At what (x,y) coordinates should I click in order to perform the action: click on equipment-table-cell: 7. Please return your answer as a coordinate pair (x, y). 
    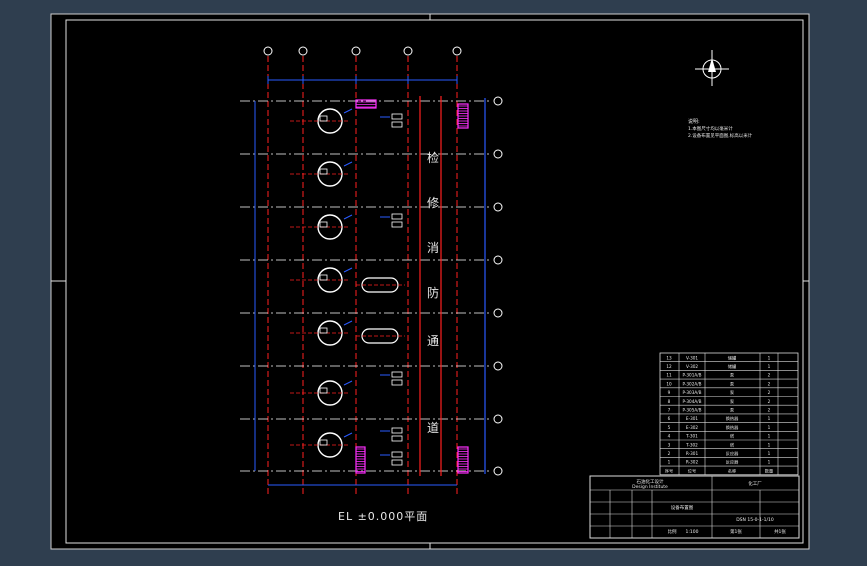
    Looking at the image, I should click on (669, 410).